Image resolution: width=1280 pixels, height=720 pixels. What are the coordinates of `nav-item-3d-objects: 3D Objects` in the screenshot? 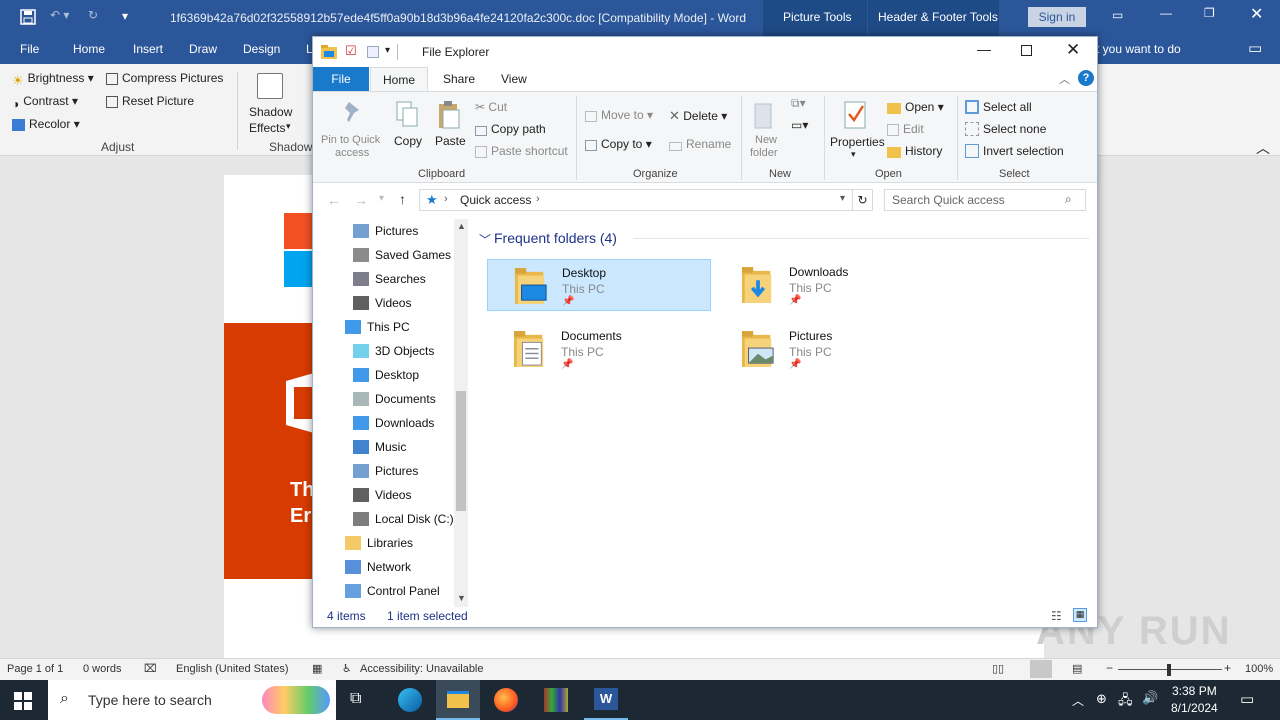 It's located at (393, 351).